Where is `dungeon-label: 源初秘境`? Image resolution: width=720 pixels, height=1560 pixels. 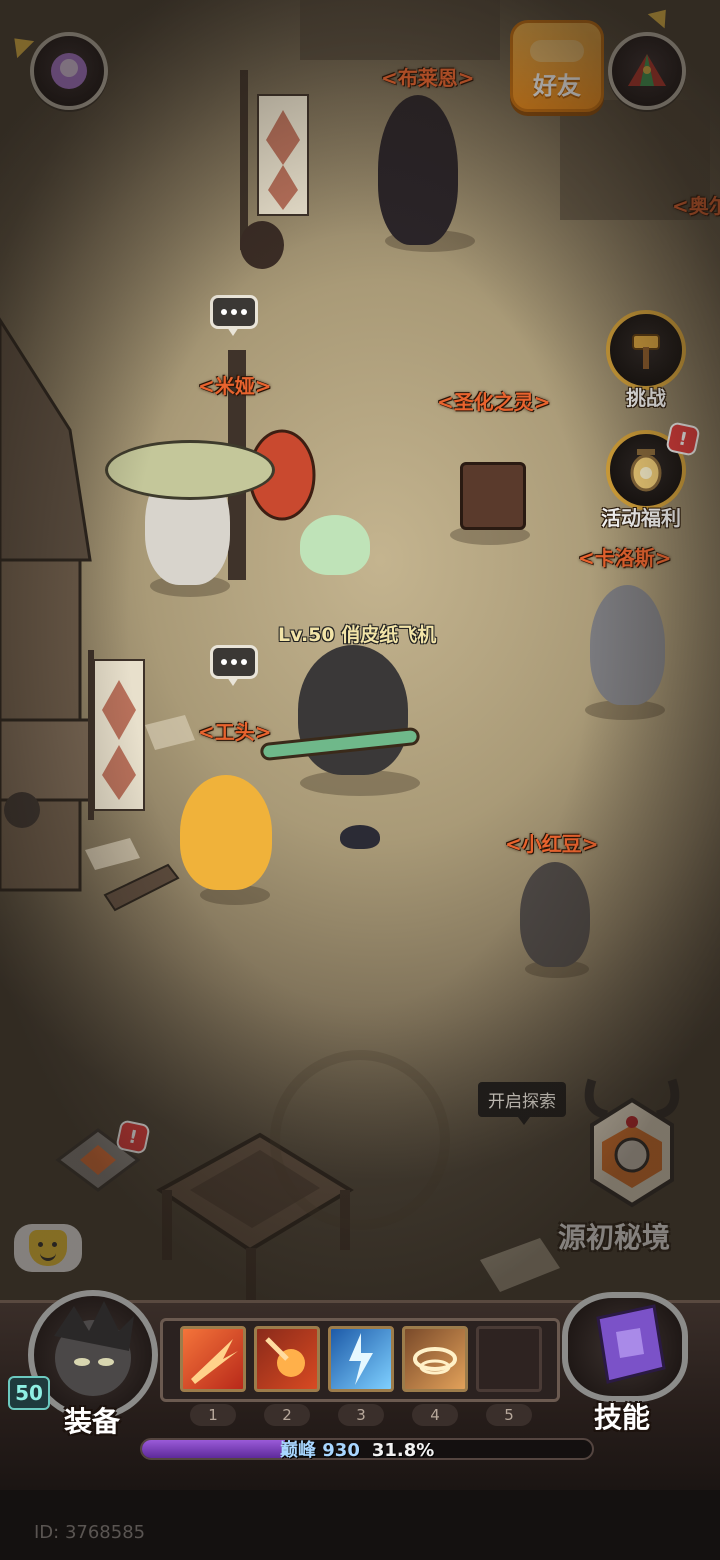
dungeon-label: 源初秘境 is located at coordinates (614, 1236).